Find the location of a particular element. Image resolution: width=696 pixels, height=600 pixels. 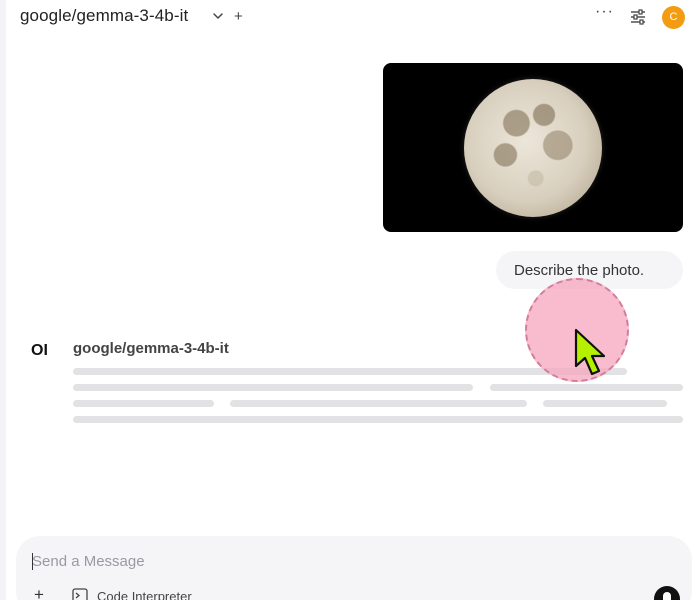

mouse-cursor-icon is located at coordinates (590, 352).